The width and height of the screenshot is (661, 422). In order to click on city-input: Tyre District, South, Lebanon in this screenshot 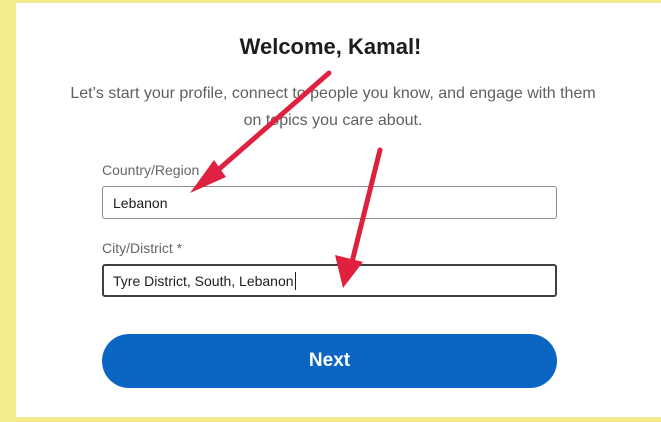, I will do `click(329, 280)`.